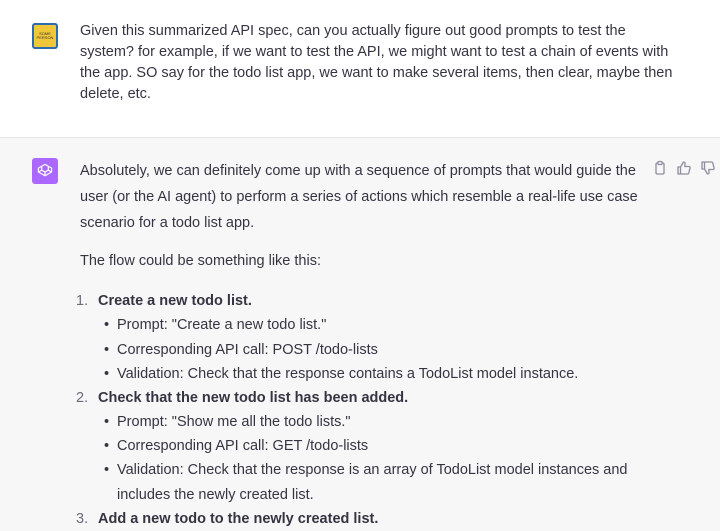  What do you see at coordinates (660, 168) in the screenshot?
I see `copy-icon` at bounding box center [660, 168].